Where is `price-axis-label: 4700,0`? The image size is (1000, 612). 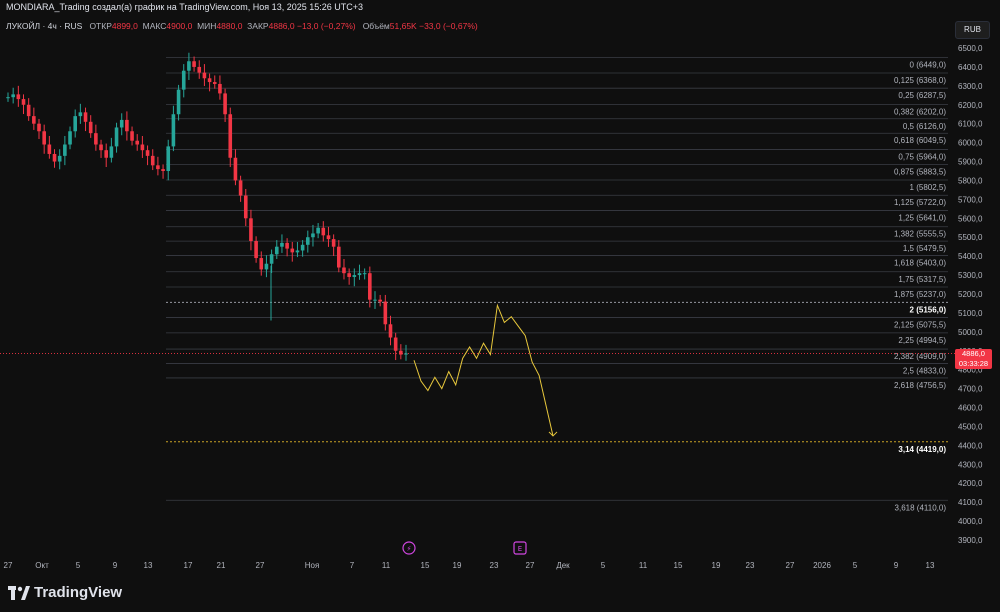
price-axis-label: 4700,0 is located at coordinates (970, 389).